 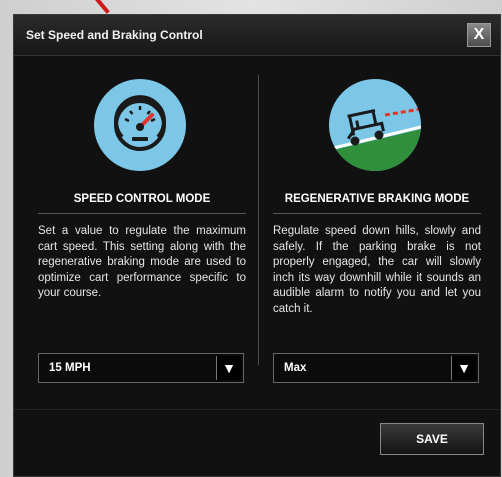 I want to click on save-button: SAVE, so click(x=432, y=439).